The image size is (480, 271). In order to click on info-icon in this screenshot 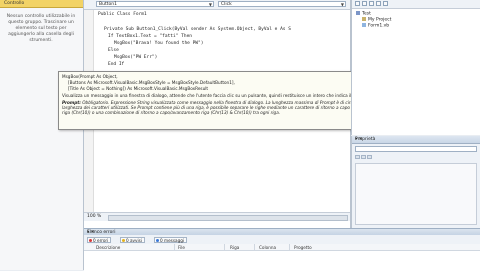, I will do `click(157, 240)`.